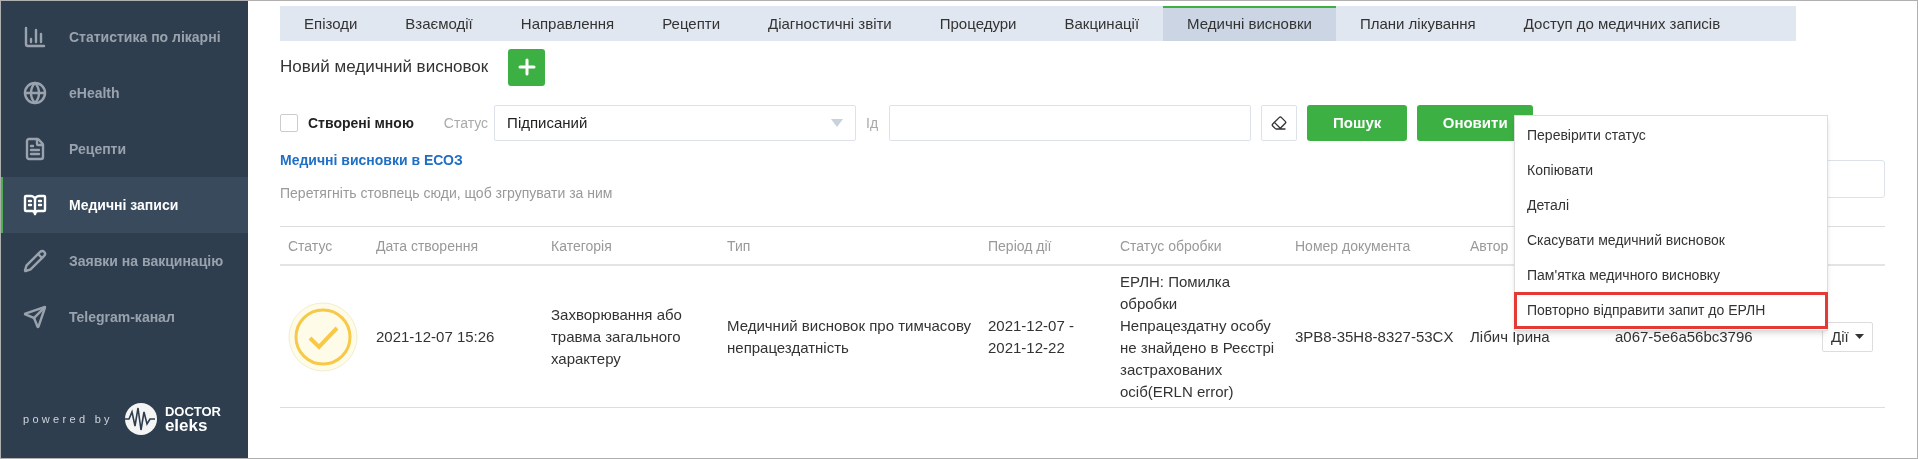 The width and height of the screenshot is (1918, 459). What do you see at coordinates (384, 67) in the screenshot?
I see `page-title: Новий медичний висновок` at bounding box center [384, 67].